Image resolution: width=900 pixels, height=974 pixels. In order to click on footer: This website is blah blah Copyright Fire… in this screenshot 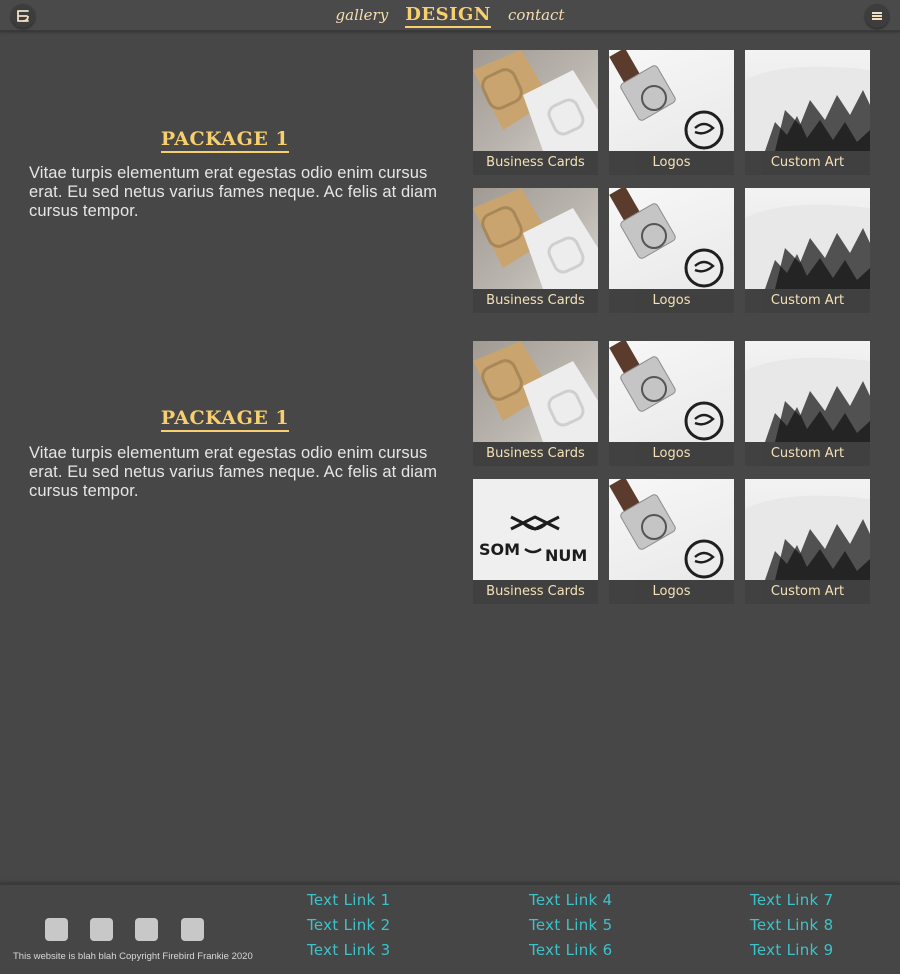, I will do `click(450, 928)`.